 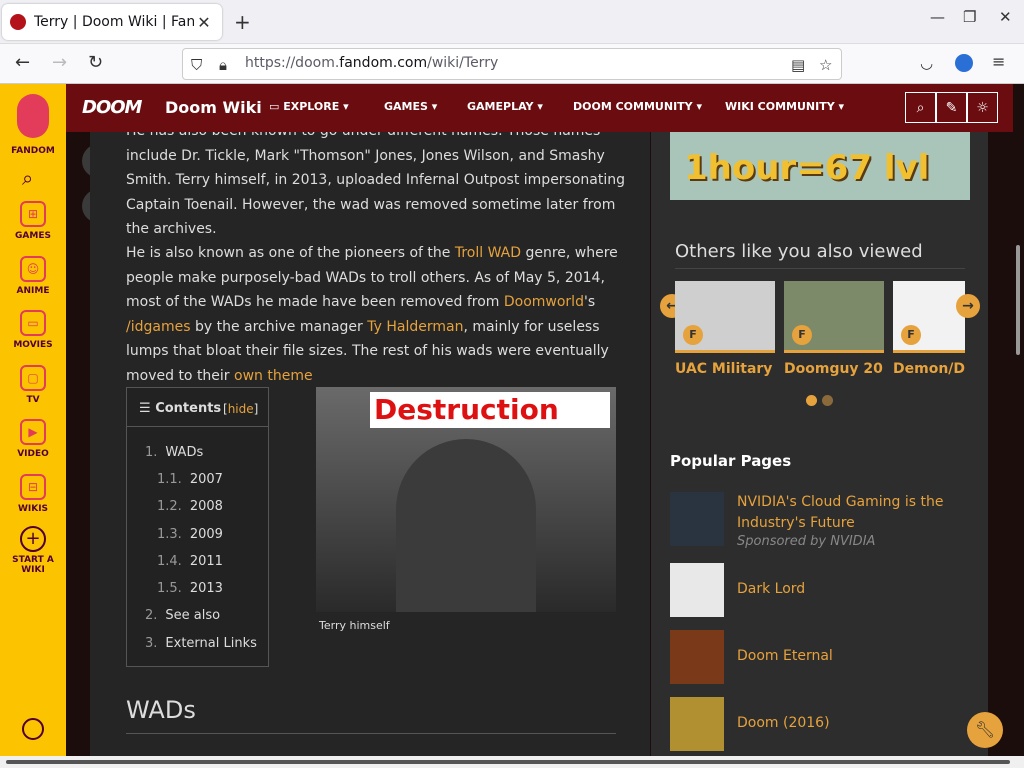 What do you see at coordinates (33, 116) in the screenshot?
I see `fandom-logo-icon` at bounding box center [33, 116].